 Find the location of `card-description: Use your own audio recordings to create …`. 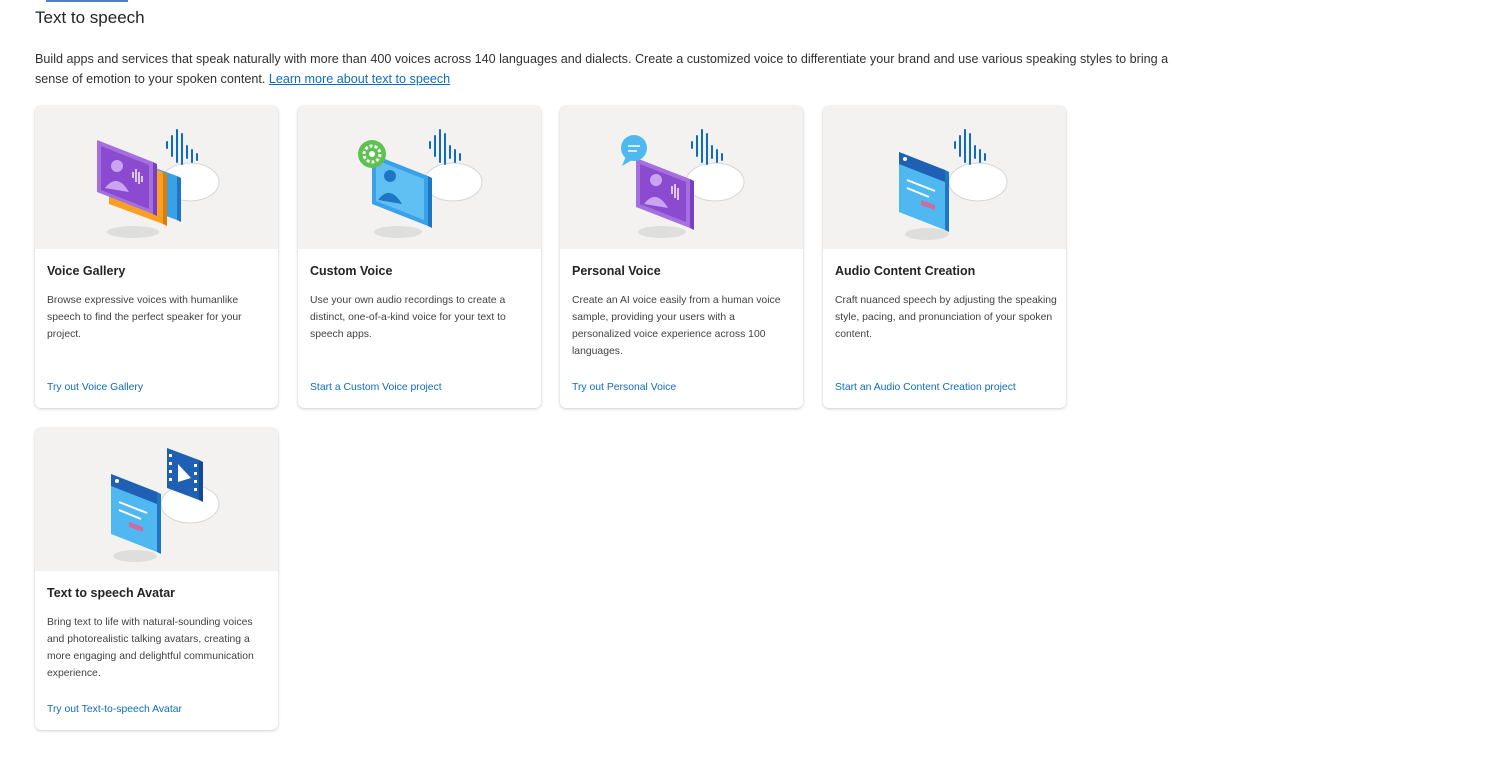

card-description: Use your own audio recordings to create … is located at coordinates (408, 317).